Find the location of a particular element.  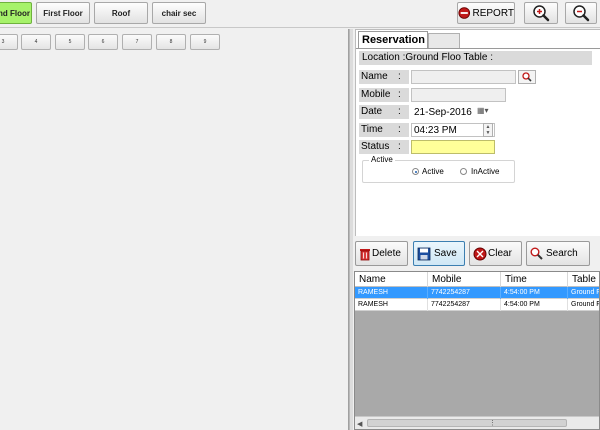

column-header-table: Table L is located at coordinates (583, 279).